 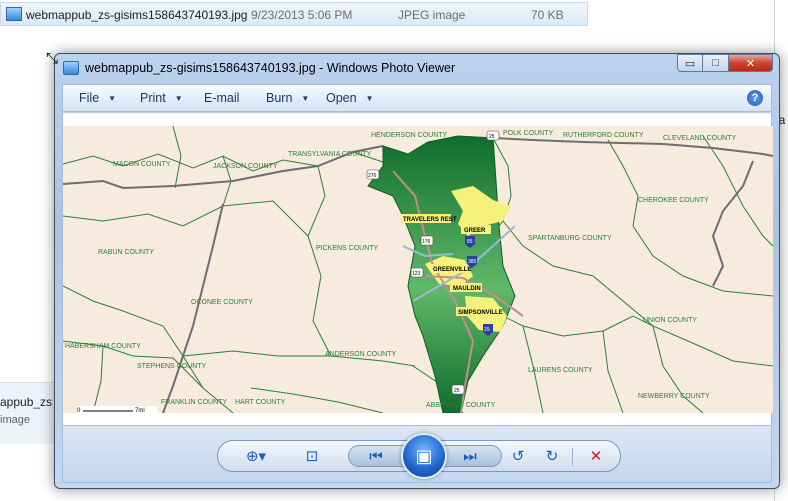 I want to click on email-button-label: E-mail, so click(x=222, y=98).